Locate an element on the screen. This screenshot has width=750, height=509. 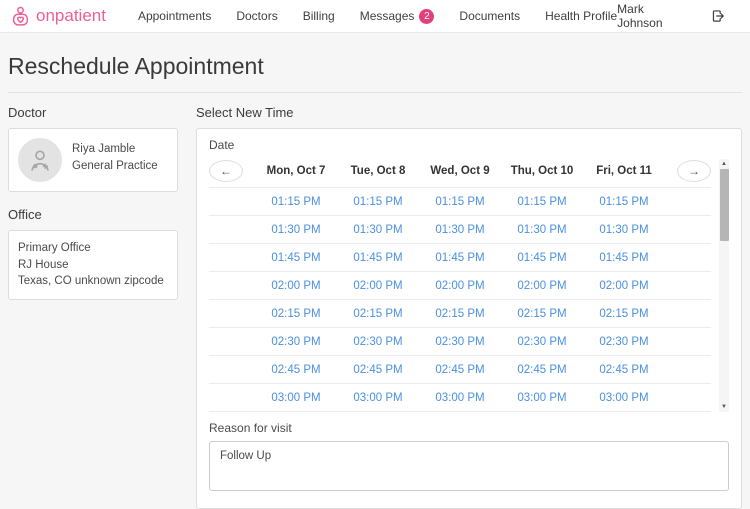
prev-week-button: ← is located at coordinates (226, 171).